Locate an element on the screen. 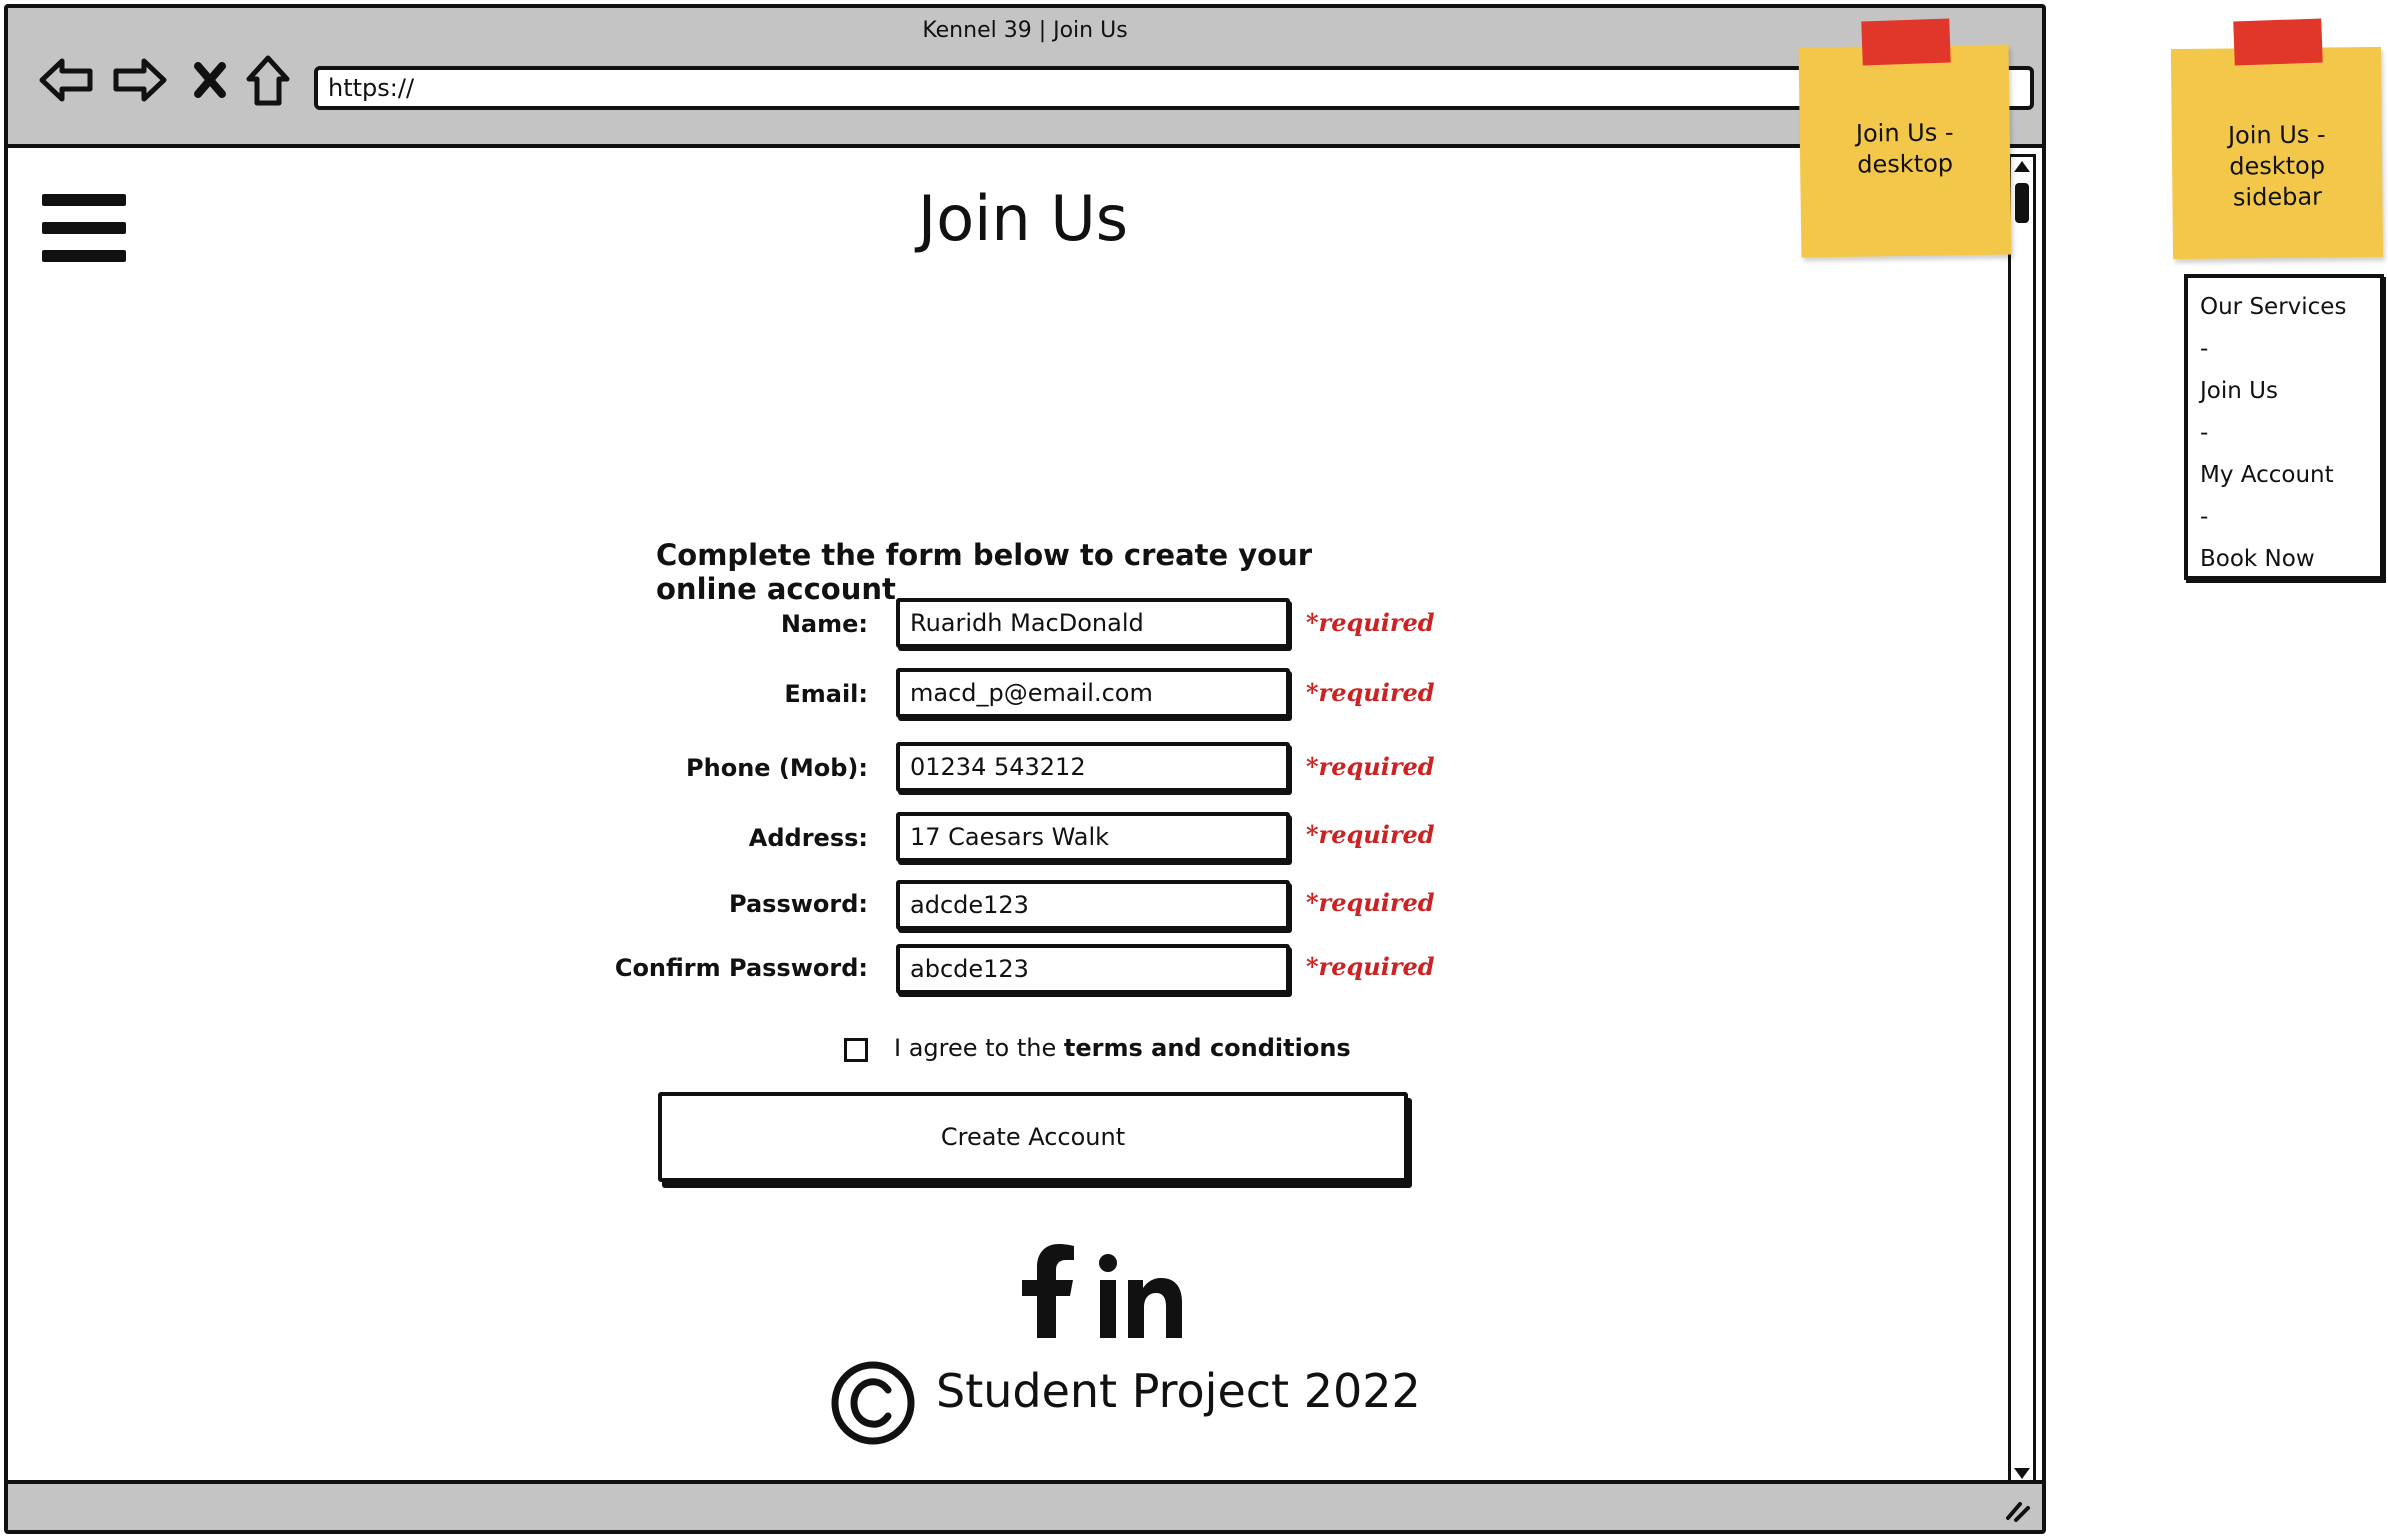 The width and height of the screenshot is (2388, 1536). sticky-note-sidebar: Join Us - desktop sidebar is located at coordinates (2277, 153).